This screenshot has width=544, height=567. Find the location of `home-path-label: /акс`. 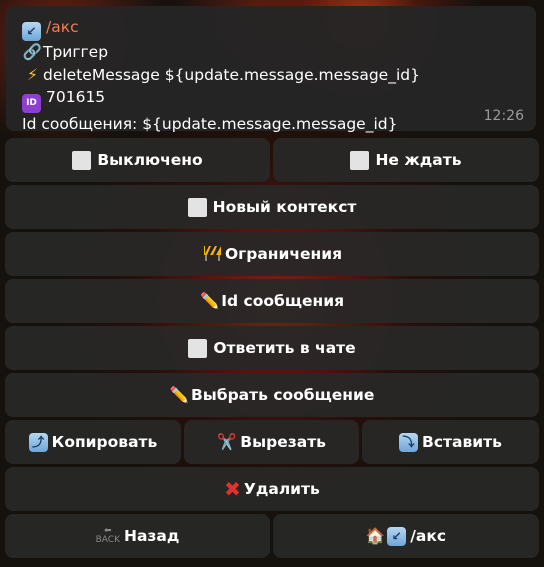

home-path-label: /акс is located at coordinates (428, 536).